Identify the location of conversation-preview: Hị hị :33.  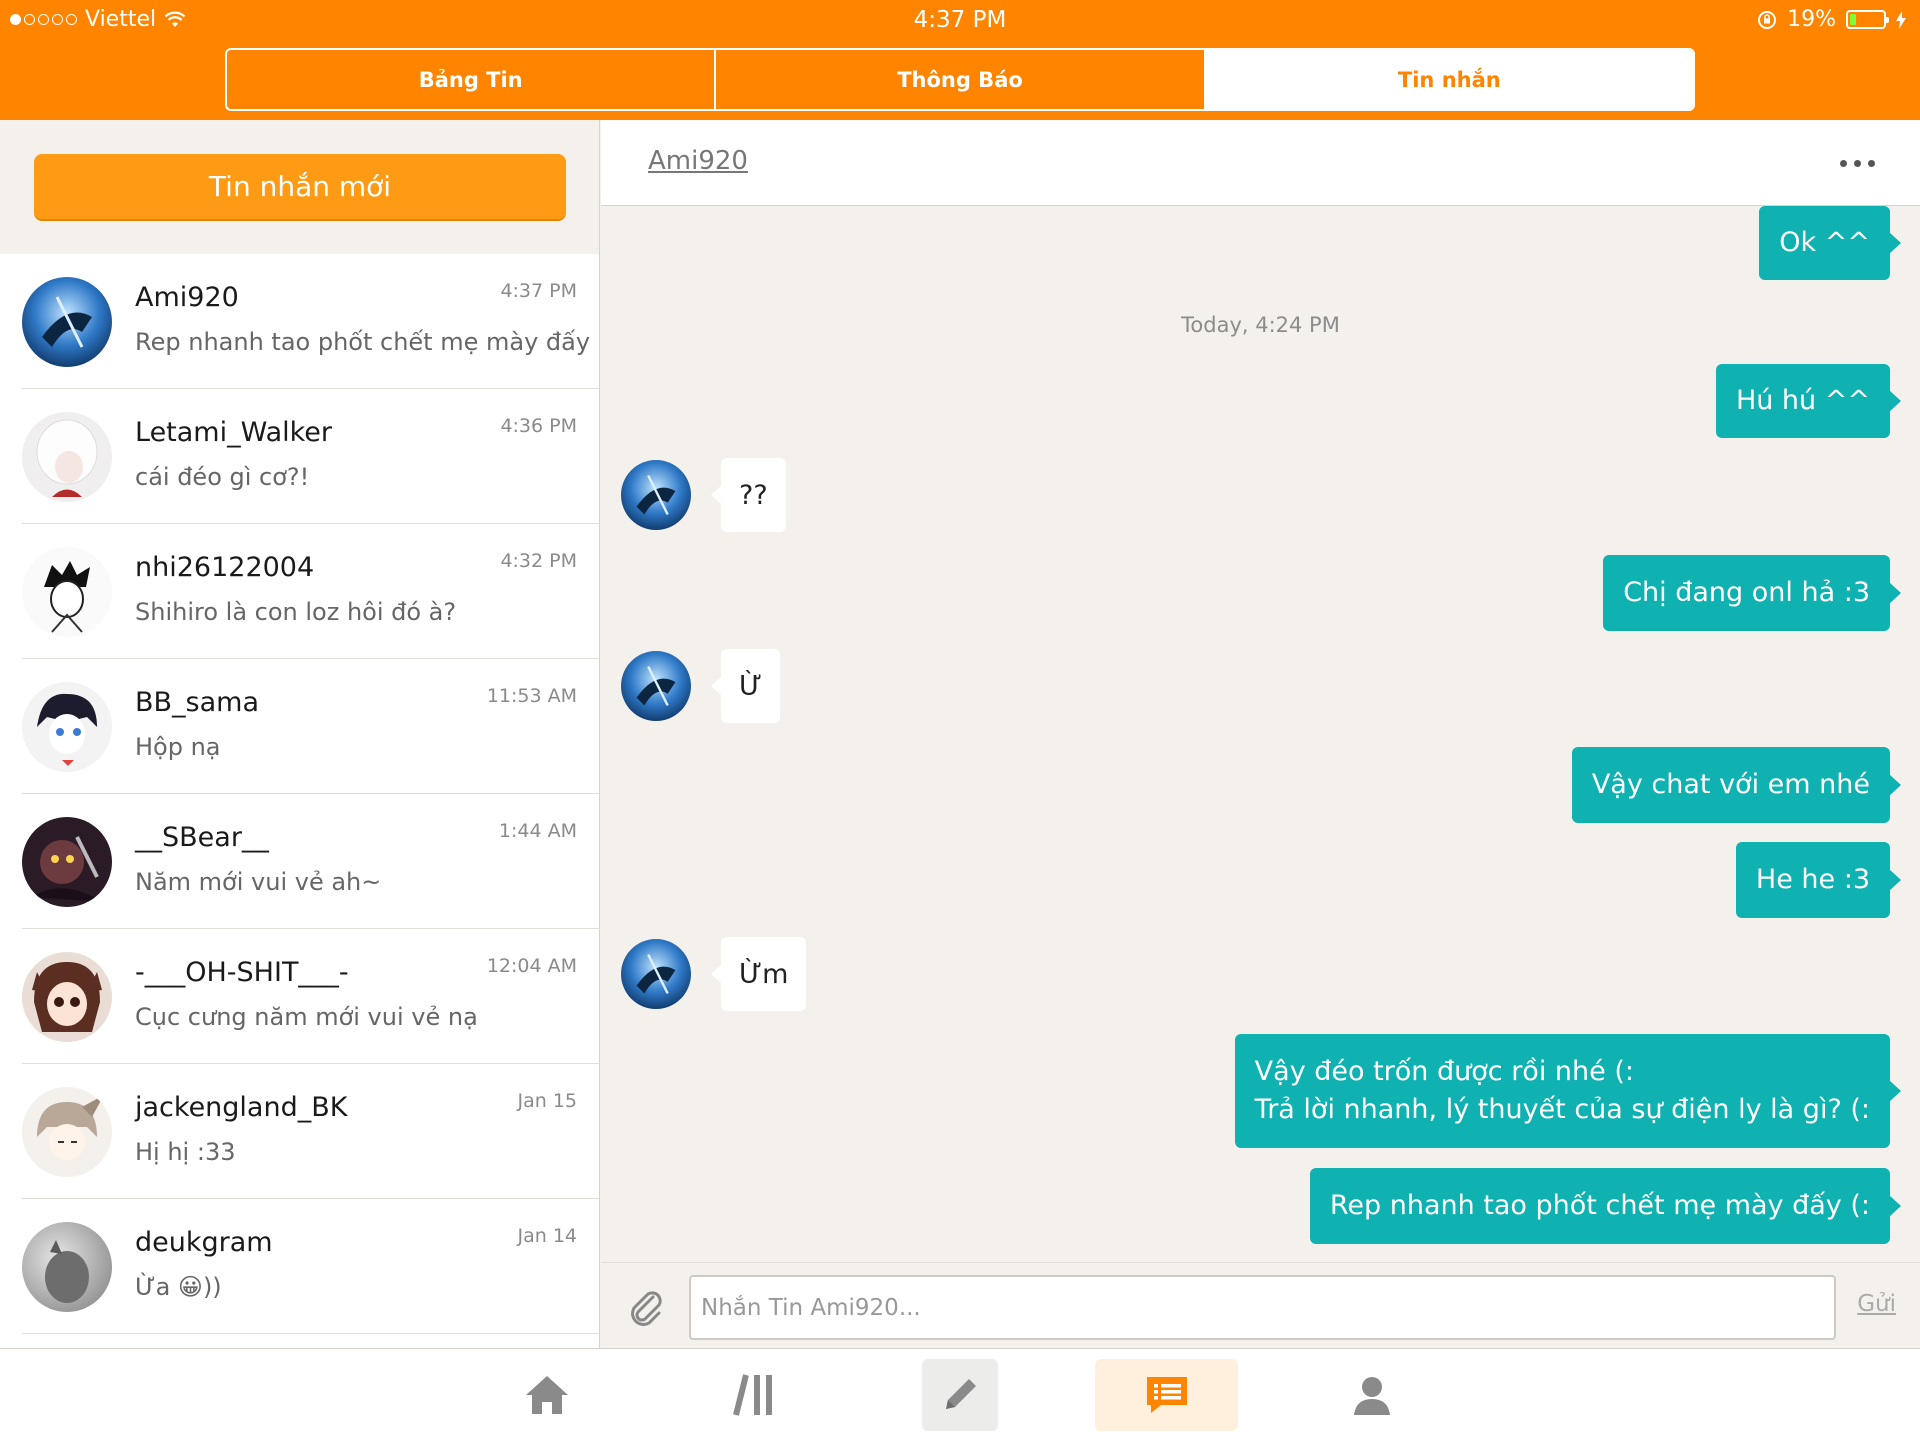
(185, 1152).